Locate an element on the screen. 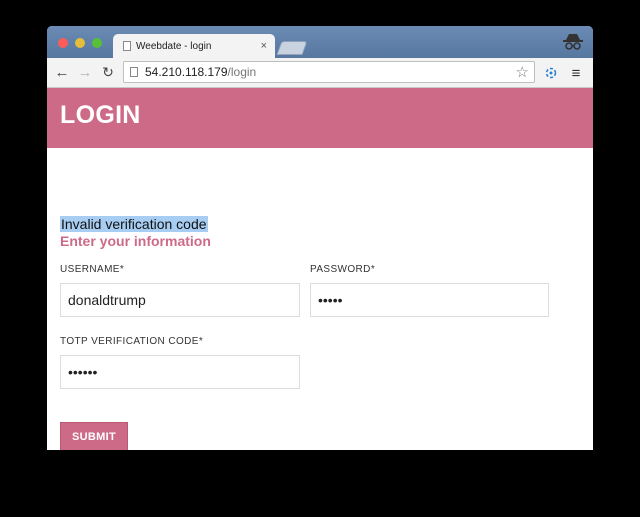 The width and height of the screenshot is (640, 517). password-label-text: PASSWORD is located at coordinates (340, 269).